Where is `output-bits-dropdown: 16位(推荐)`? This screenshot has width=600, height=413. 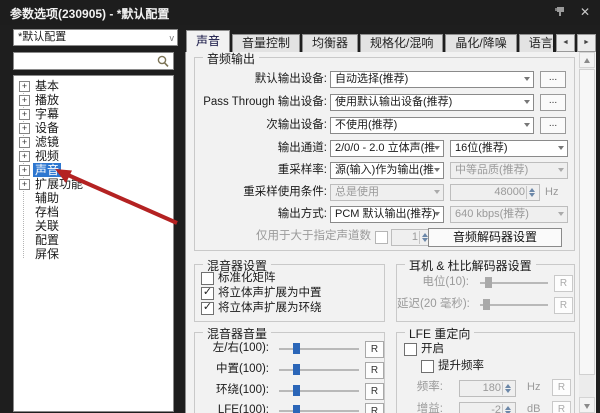
output-bits-dropdown: 16位(推荐) is located at coordinates (509, 148).